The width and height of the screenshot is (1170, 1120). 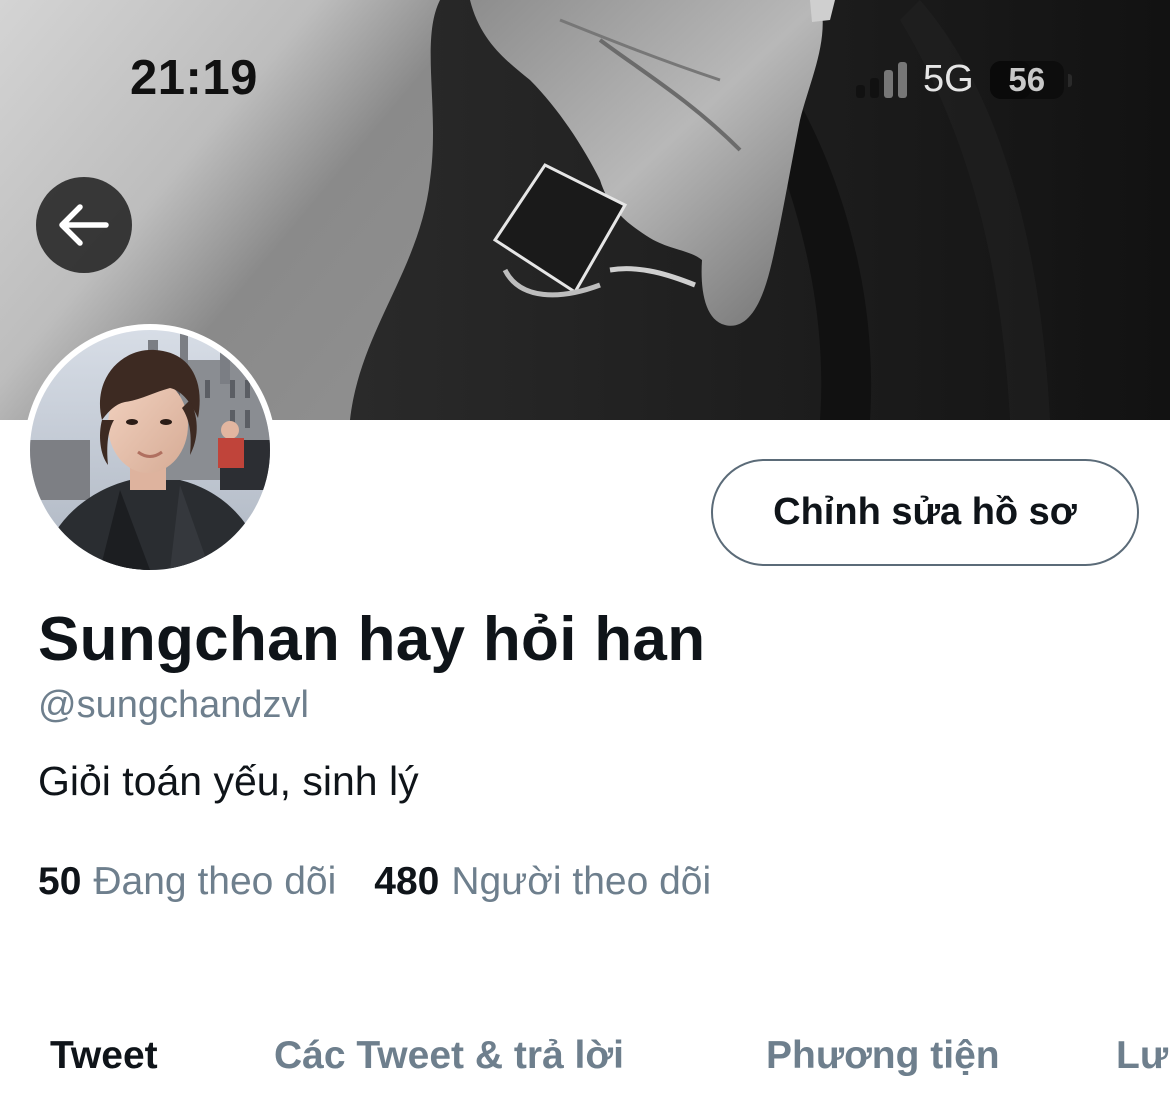 I want to click on edit-profile-button: Chỉnh sửa hồ sơ, so click(x=925, y=512).